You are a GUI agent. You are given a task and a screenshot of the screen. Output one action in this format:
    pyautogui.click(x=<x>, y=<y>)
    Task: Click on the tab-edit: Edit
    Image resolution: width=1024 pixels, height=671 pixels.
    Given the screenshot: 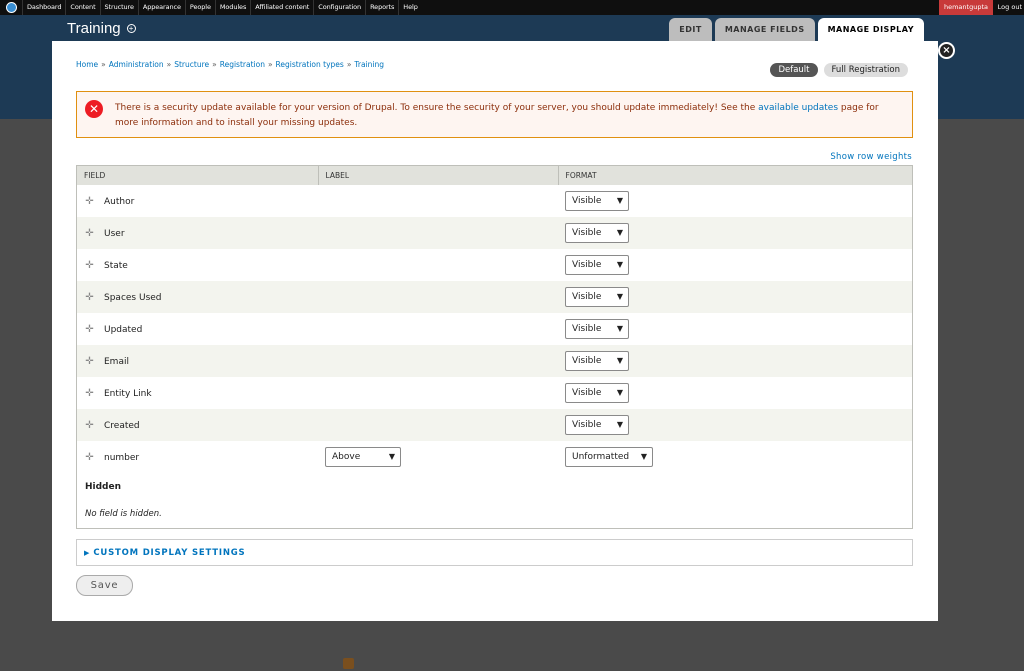 What is the action you would take?
    pyautogui.click(x=690, y=29)
    